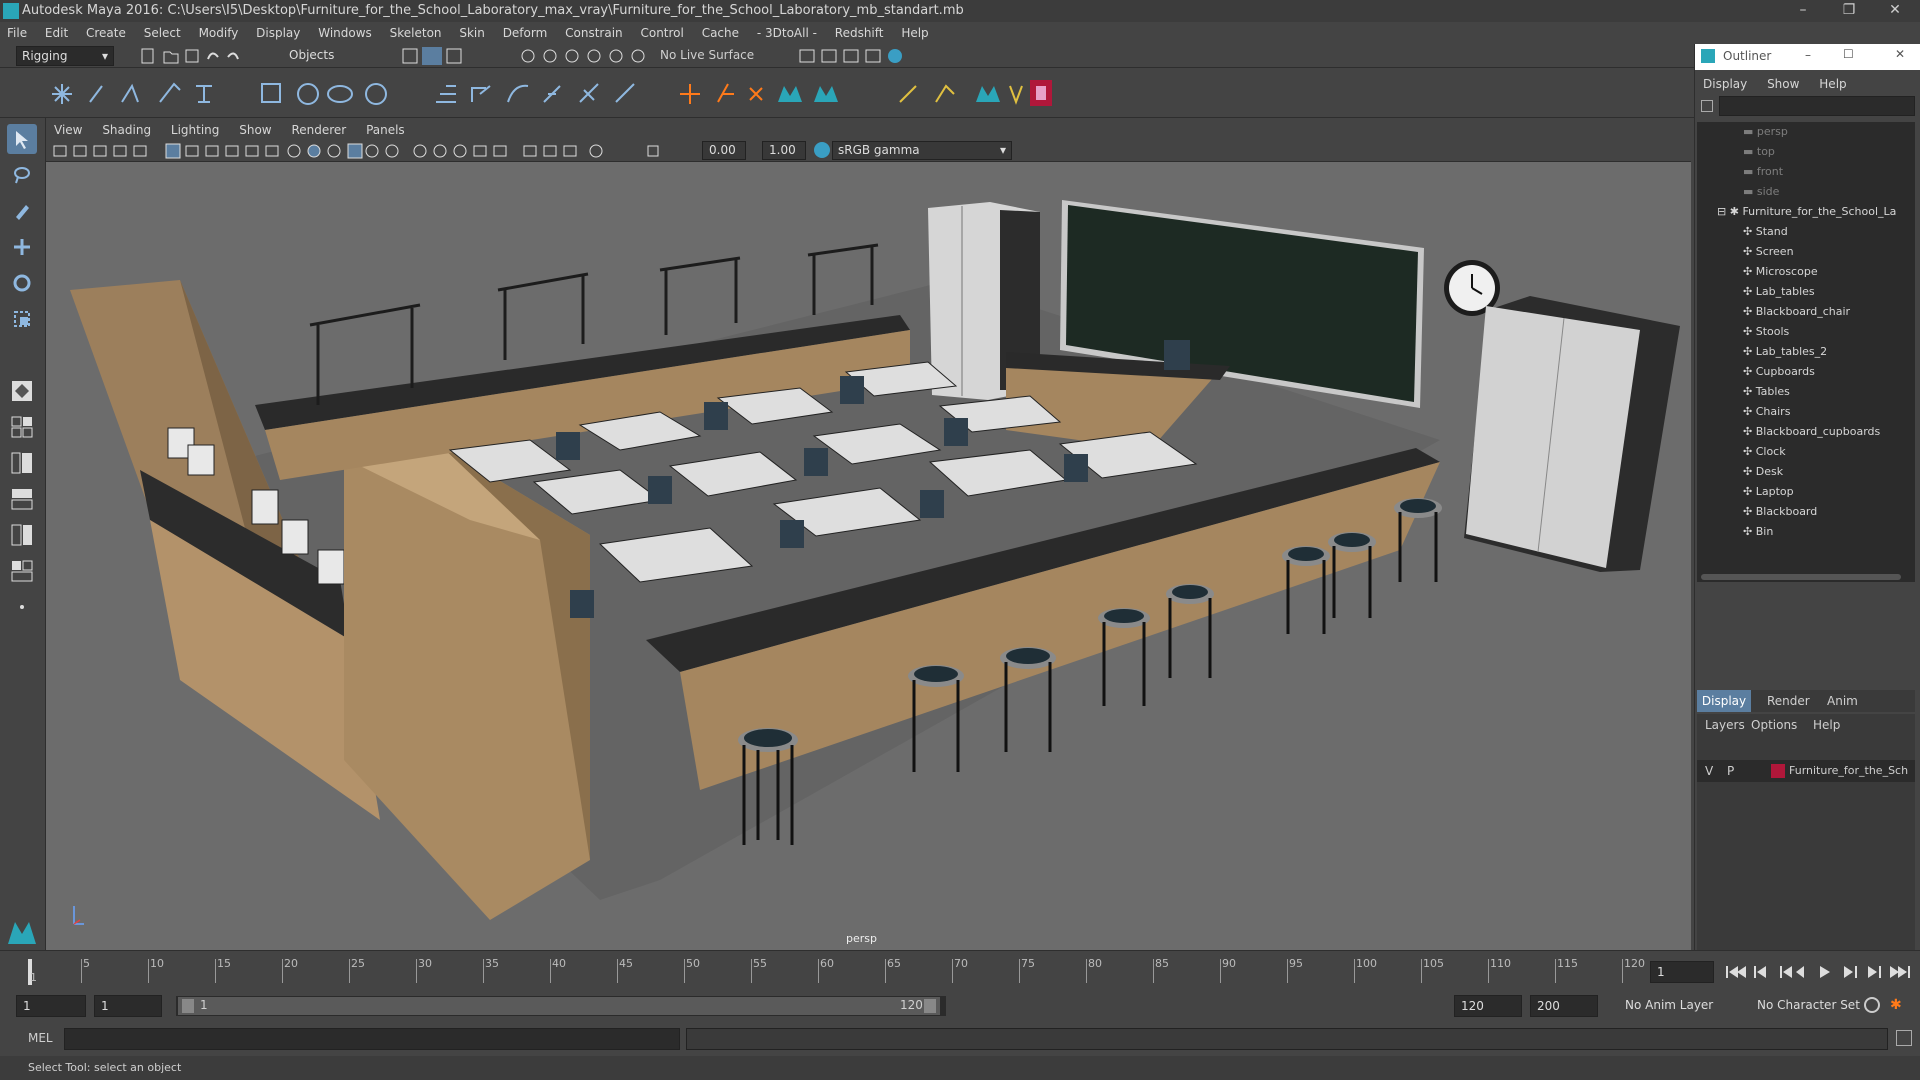 The image size is (1920, 1080). Describe the element at coordinates (278, 33) in the screenshot. I see `menu-display: Display` at that location.